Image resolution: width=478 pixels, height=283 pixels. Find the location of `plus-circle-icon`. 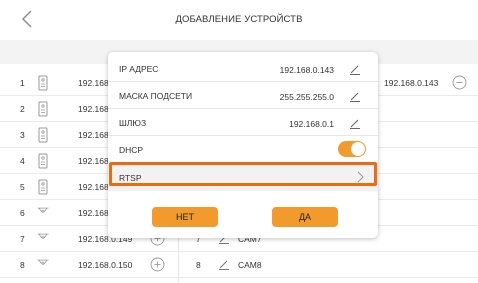

plus-circle-icon is located at coordinates (157, 264).